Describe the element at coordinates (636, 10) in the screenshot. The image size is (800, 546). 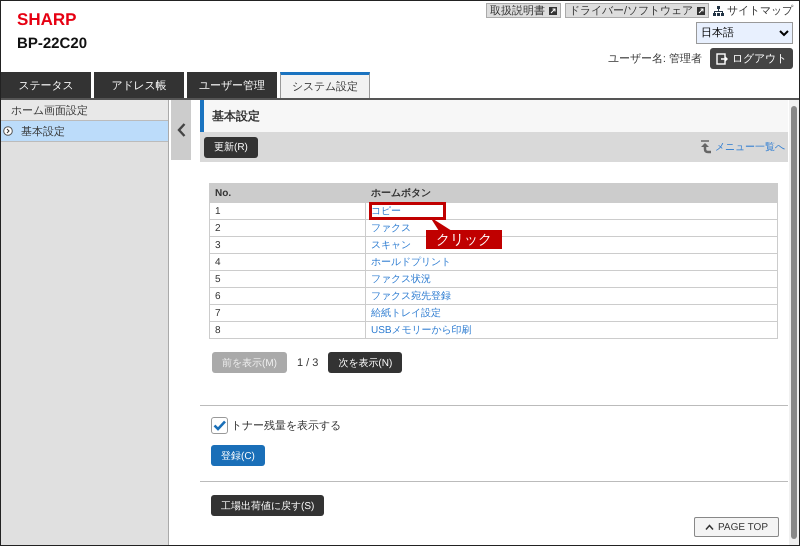
I see `manual-link: ドライバー/ソフトウェア` at that location.